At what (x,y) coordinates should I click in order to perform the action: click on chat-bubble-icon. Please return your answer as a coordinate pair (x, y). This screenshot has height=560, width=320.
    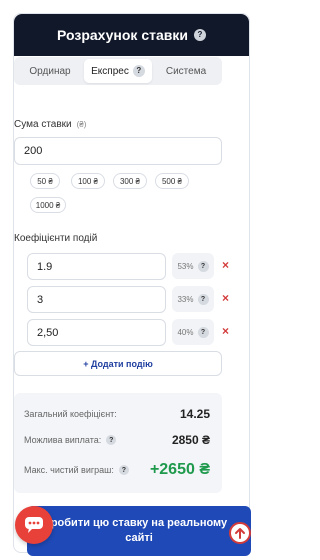
    Looking at the image, I should click on (34, 525).